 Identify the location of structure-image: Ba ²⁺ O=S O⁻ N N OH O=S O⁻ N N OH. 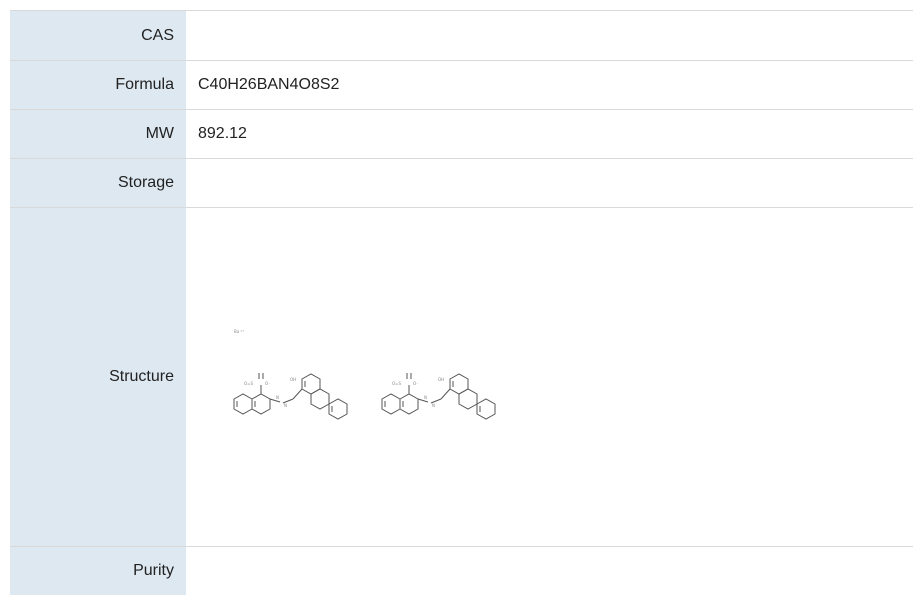
(378, 377).